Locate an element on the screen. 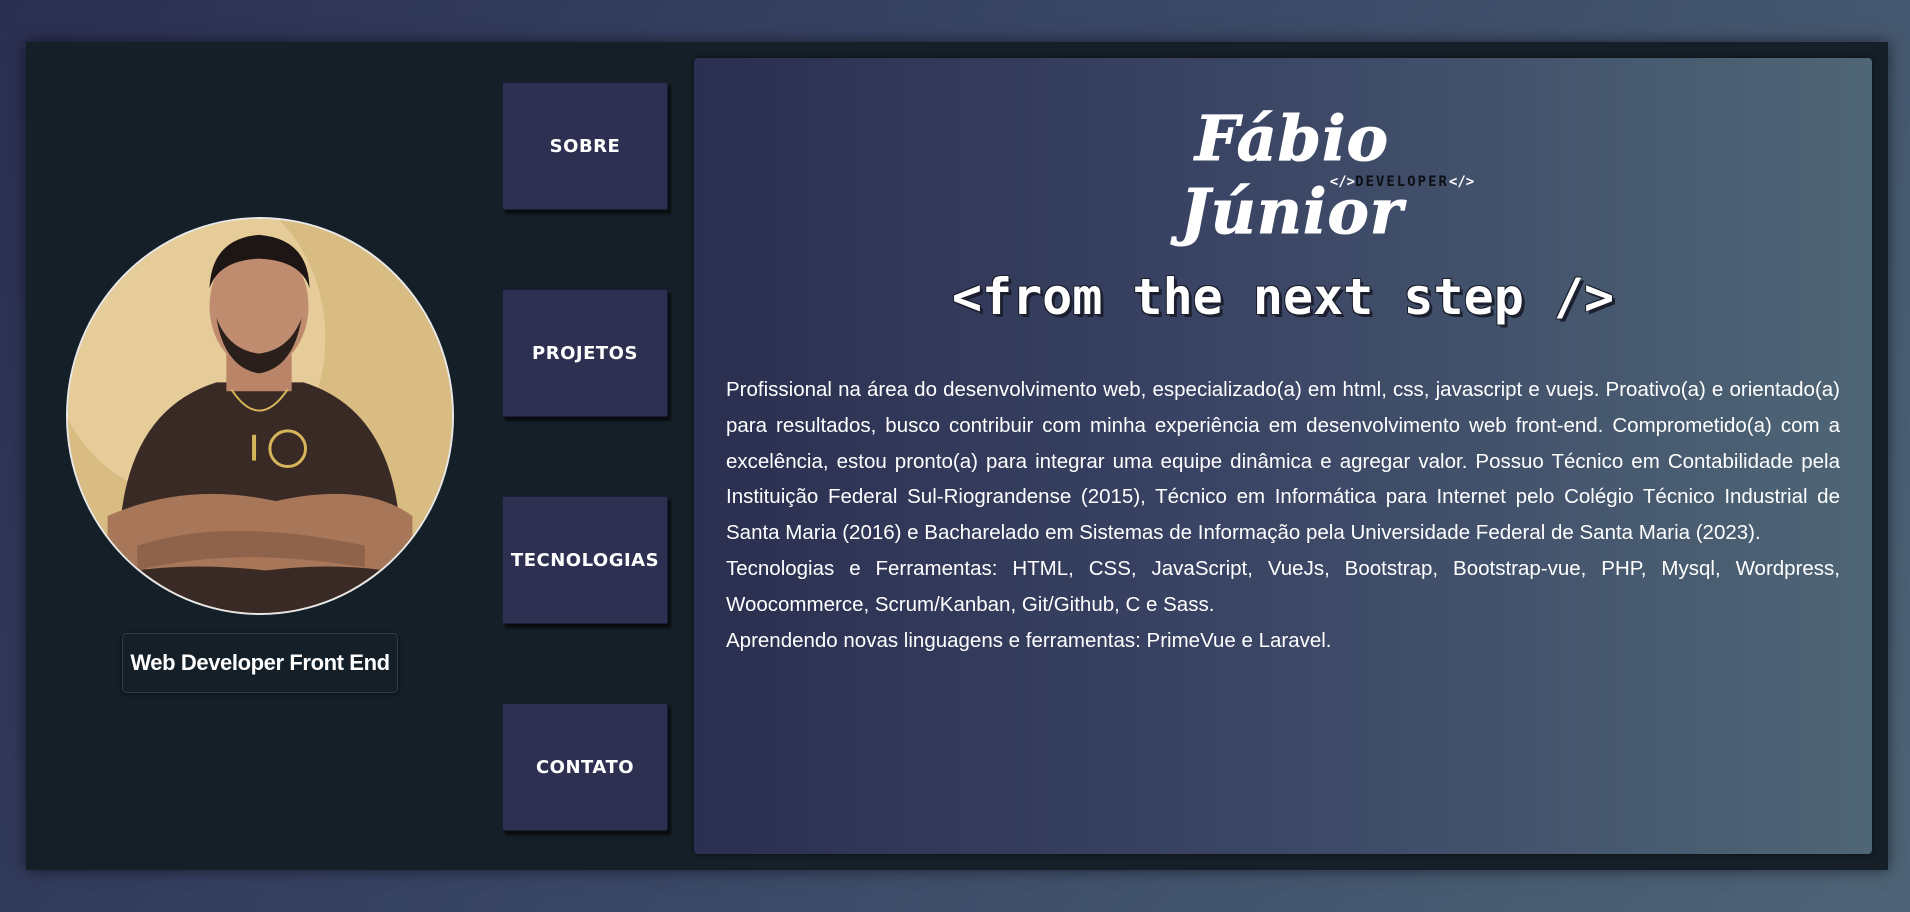 Image resolution: width=1910 pixels, height=912 pixels. tagline: <from the next step /> is located at coordinates (1283, 297).